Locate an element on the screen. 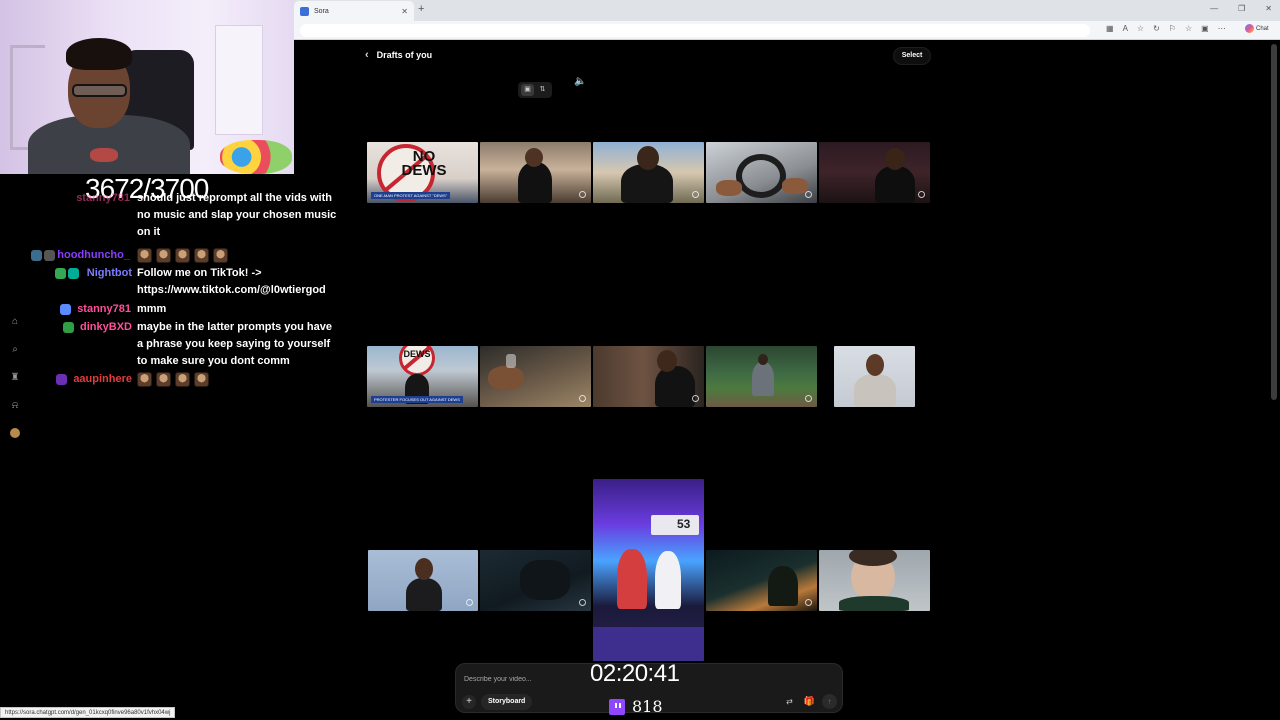 This screenshot has height=720, width=1280. submit-button: ↑ is located at coordinates (829, 701).